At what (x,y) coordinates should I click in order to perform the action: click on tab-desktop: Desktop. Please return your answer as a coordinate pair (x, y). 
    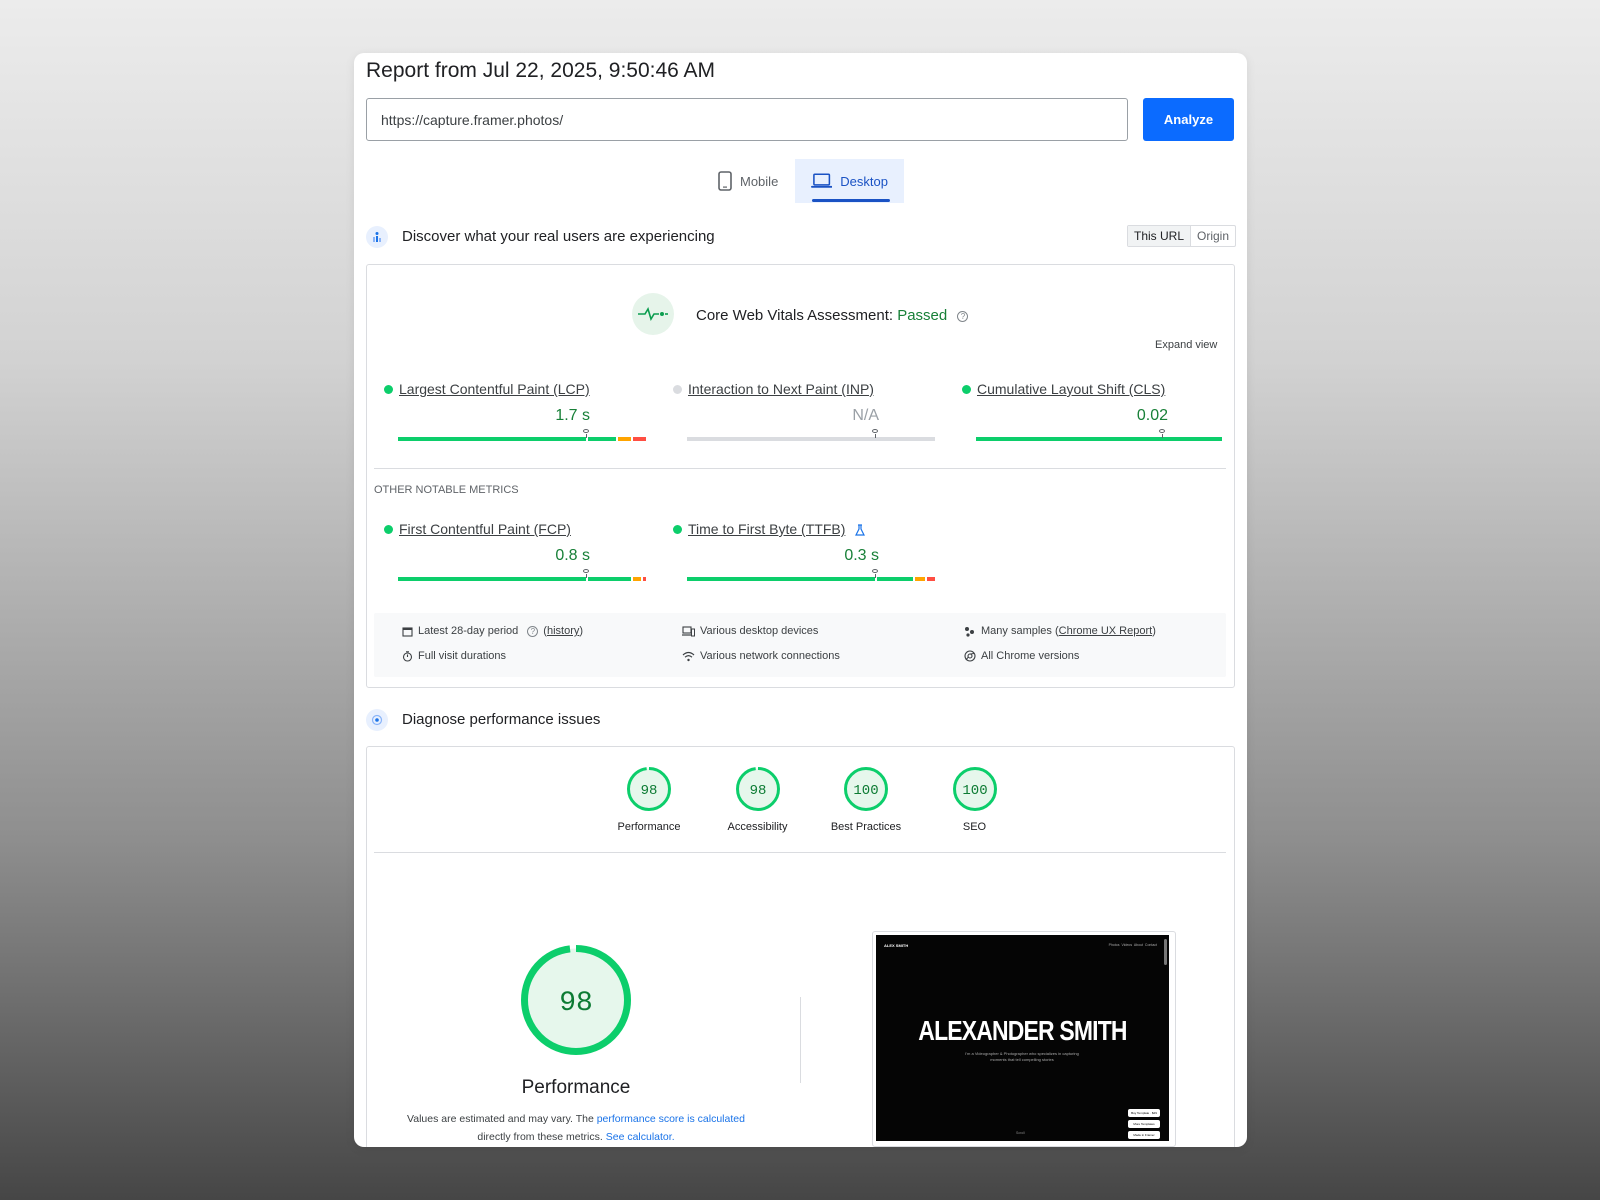
    Looking at the image, I should click on (849, 181).